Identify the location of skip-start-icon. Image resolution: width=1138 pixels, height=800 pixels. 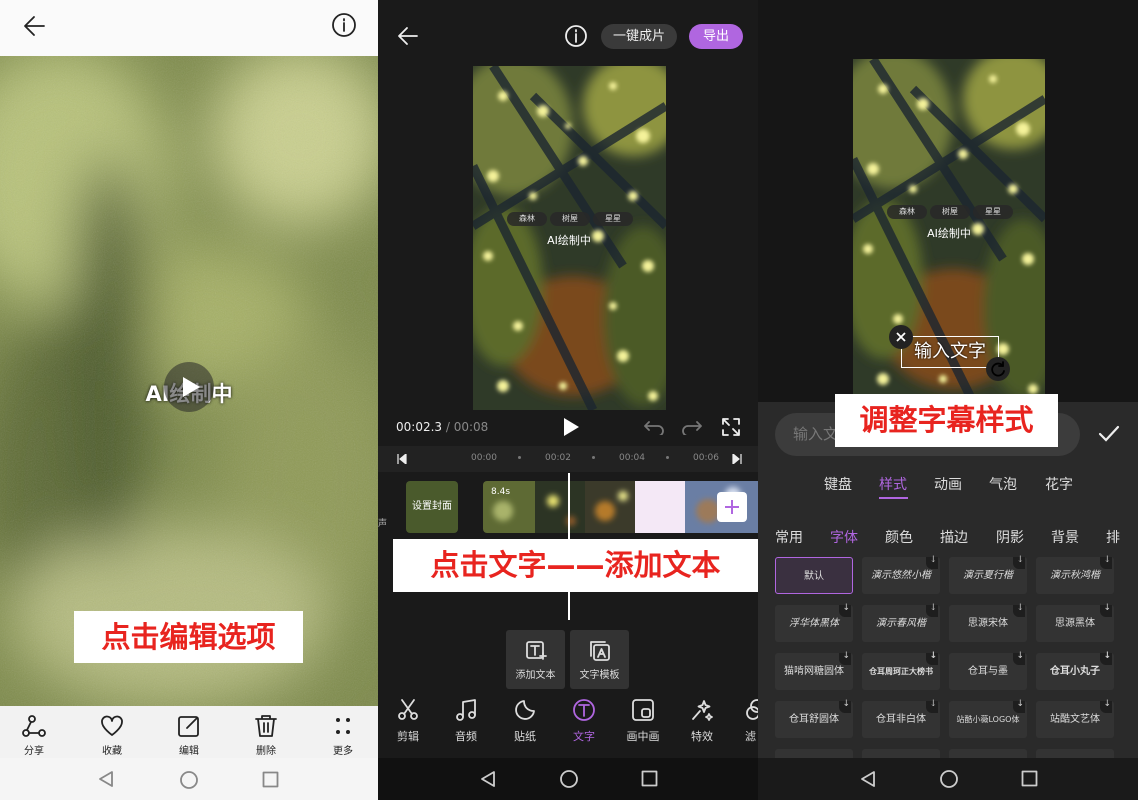
(402, 459).